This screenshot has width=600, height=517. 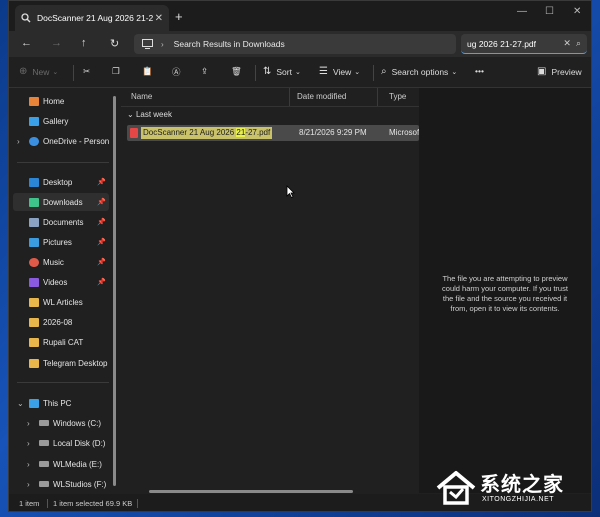 I want to click on sidebar-item-windows-c: › Windows (C:), so click(x=61, y=423).